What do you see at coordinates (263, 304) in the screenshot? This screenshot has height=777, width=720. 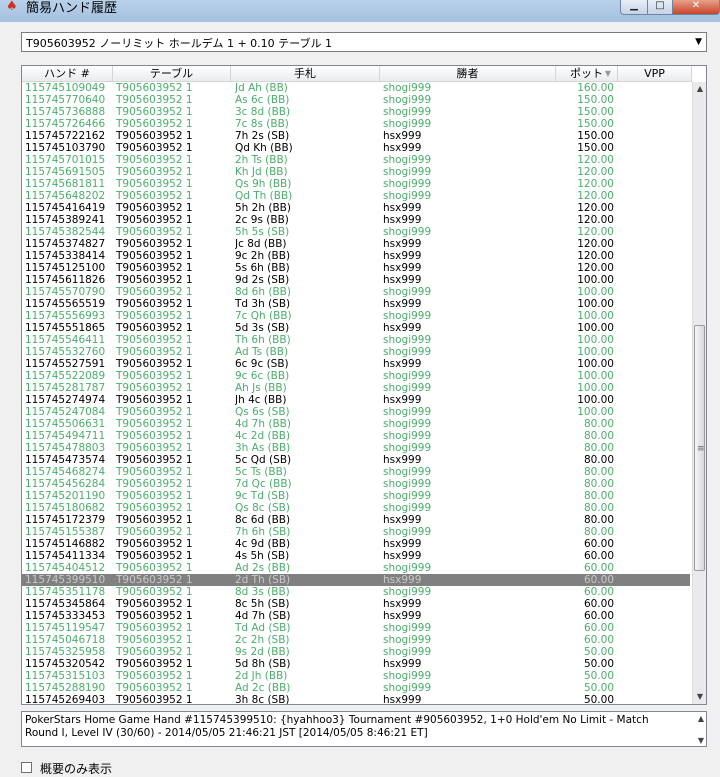 I see `cell-cards: Td 3h (SB)` at bounding box center [263, 304].